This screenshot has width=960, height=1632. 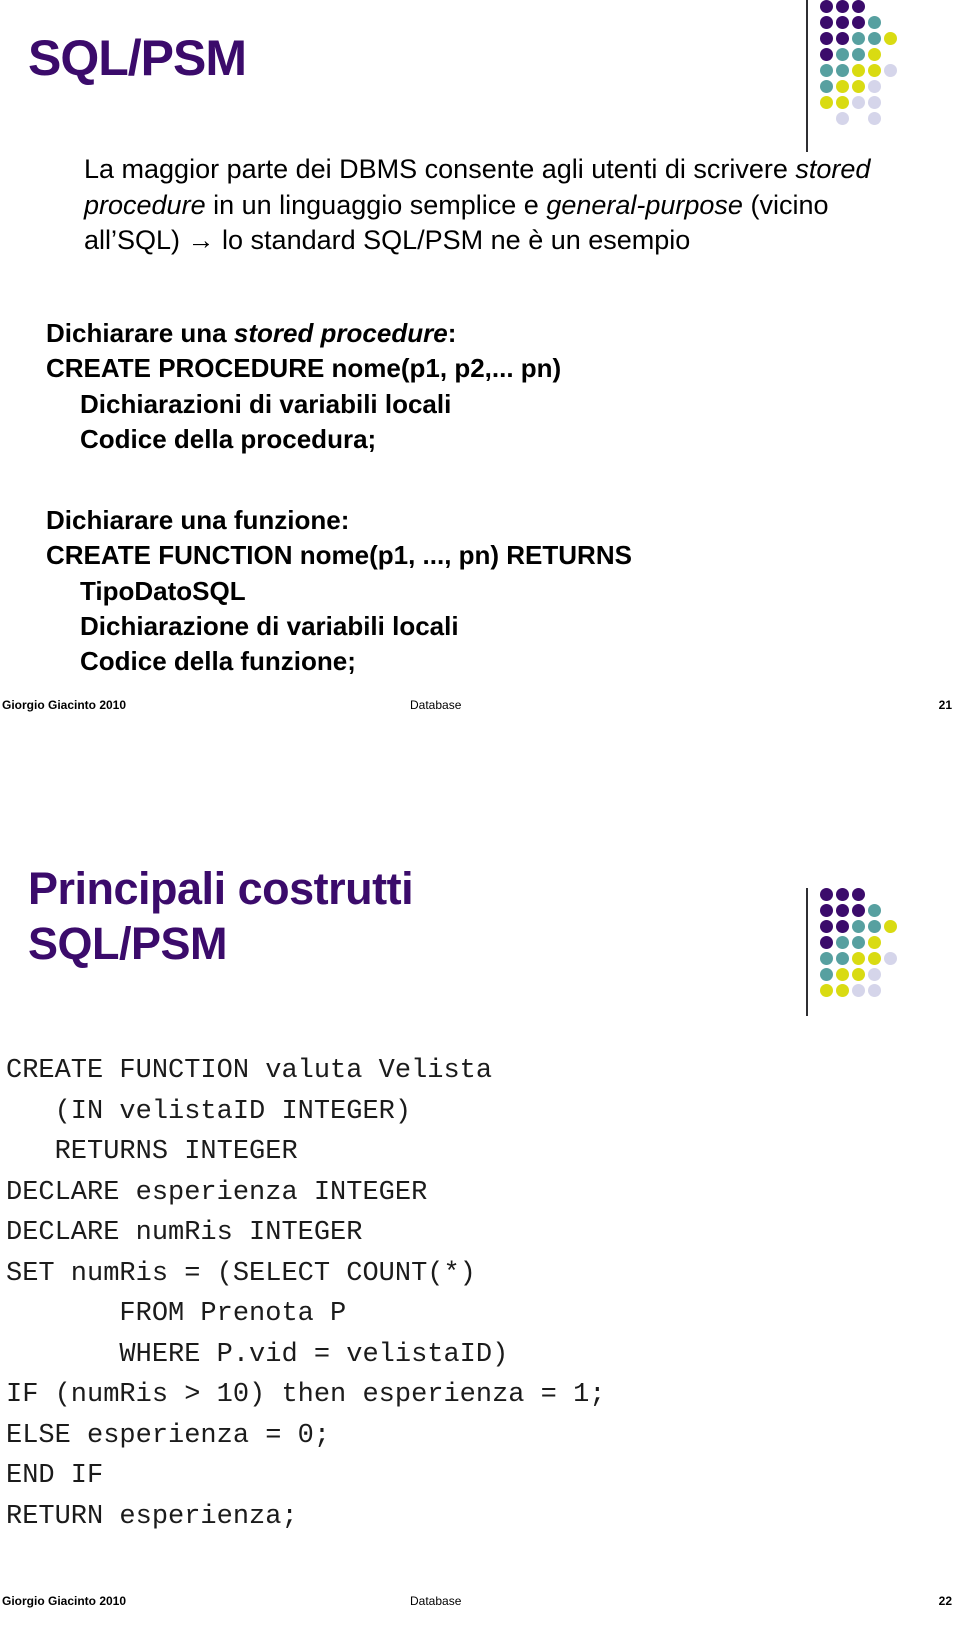 What do you see at coordinates (376, 204) in the screenshot?
I see `paragraph-text-2: in un linguaggio semplice e` at bounding box center [376, 204].